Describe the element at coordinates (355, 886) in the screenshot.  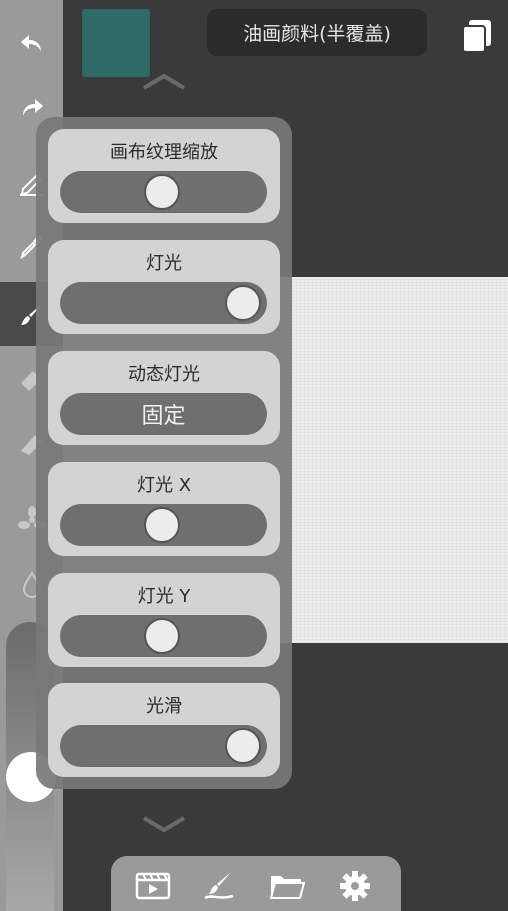
I see `gear-icon` at that location.